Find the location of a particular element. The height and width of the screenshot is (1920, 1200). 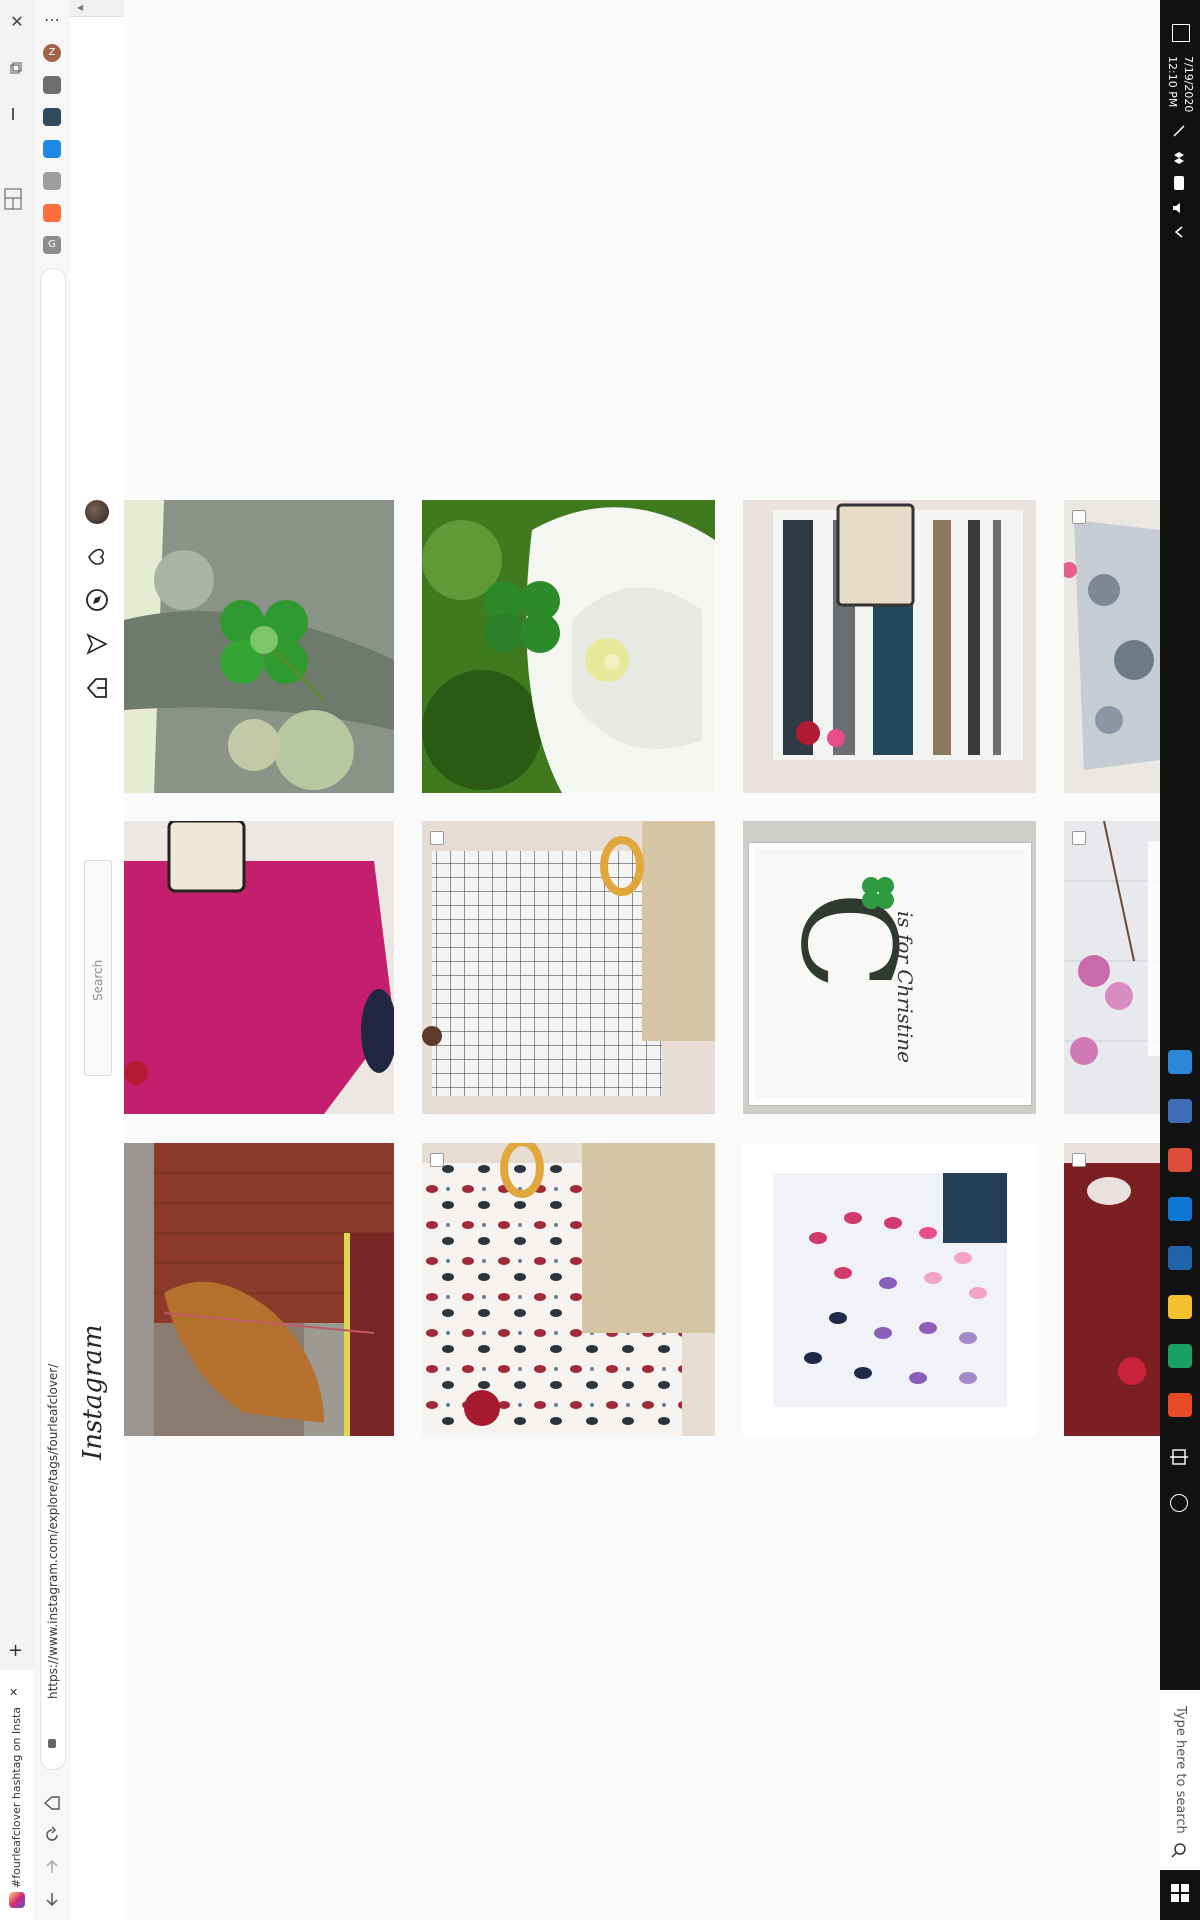

lip-print-image is located at coordinates (889, 1289).